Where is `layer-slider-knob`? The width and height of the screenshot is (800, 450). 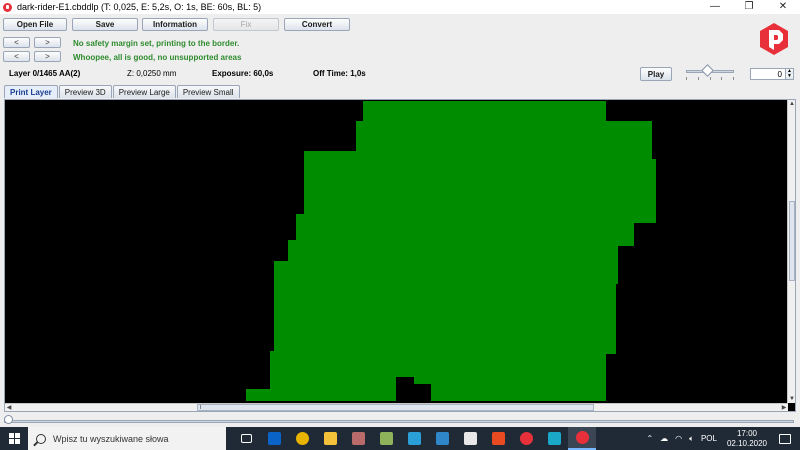
layer-slider-knob is located at coordinates (8, 419).